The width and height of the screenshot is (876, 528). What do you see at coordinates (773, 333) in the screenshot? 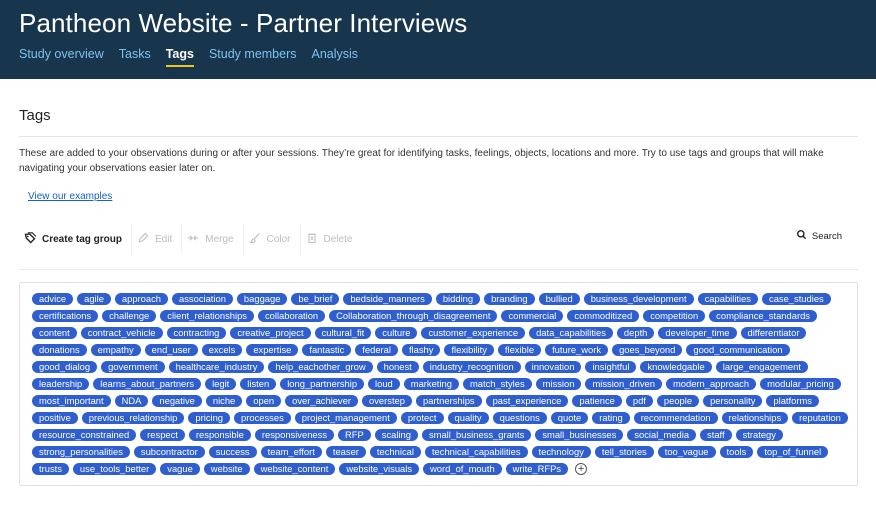
I see `tag-chip: differentiator` at bounding box center [773, 333].